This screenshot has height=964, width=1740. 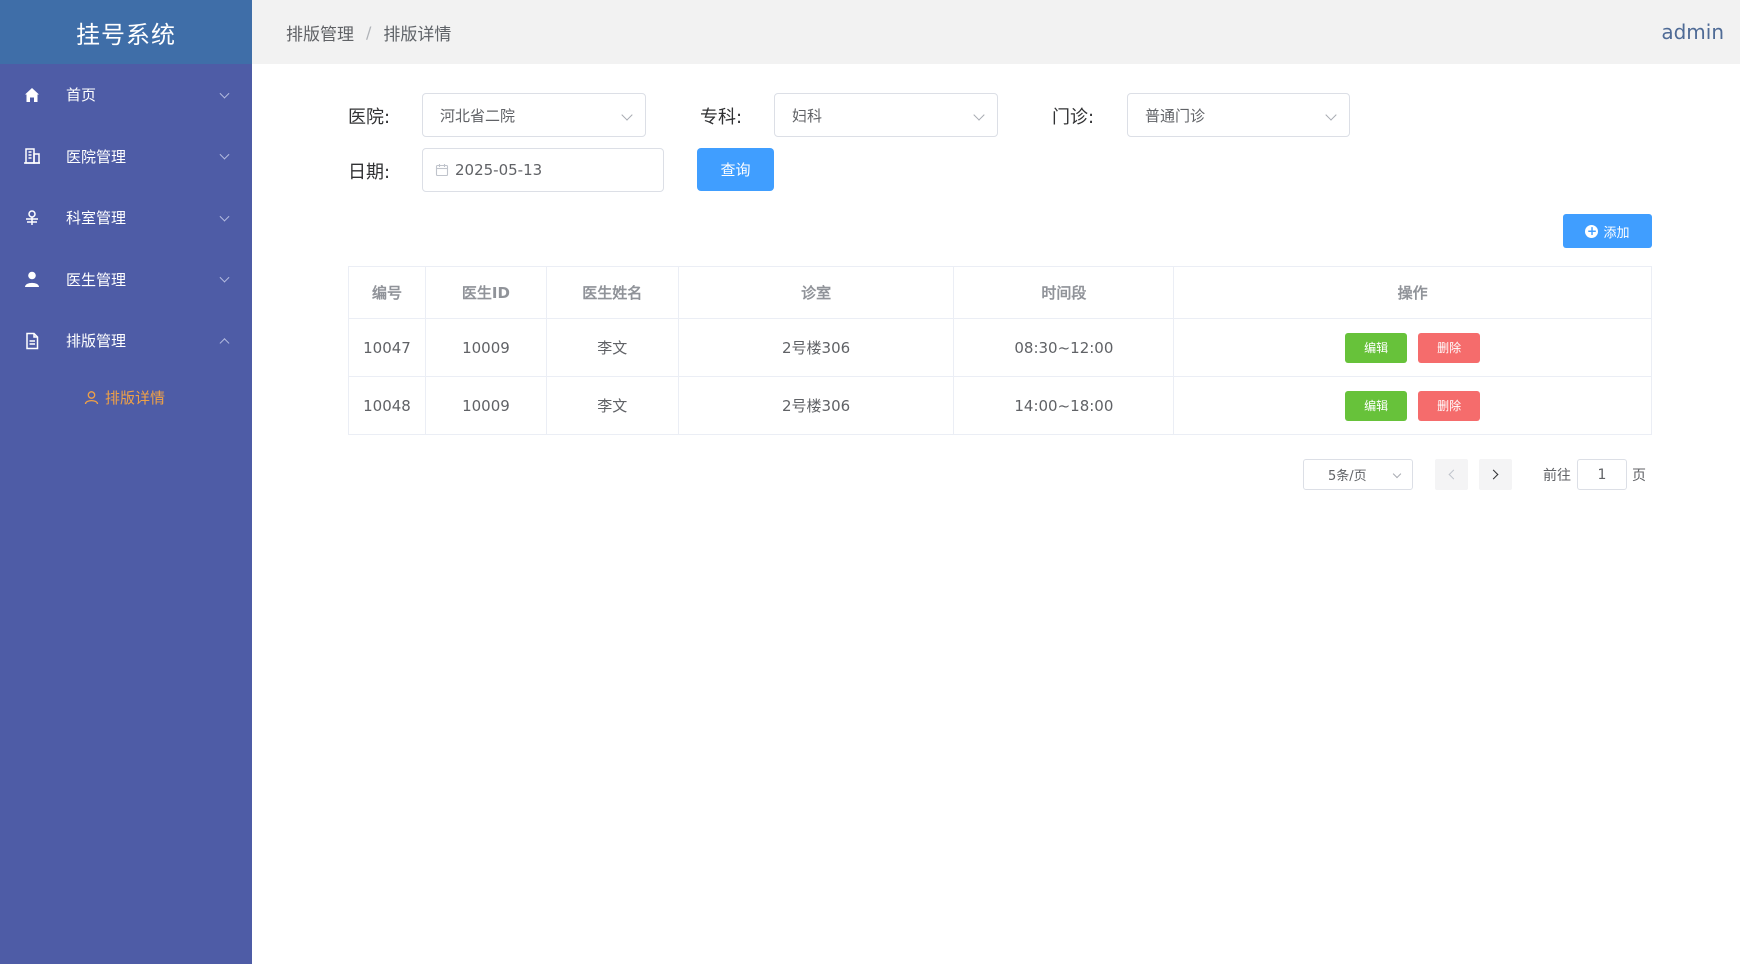 What do you see at coordinates (478, 115) in the screenshot?
I see `hospital-select-value: 河北省二院` at bounding box center [478, 115].